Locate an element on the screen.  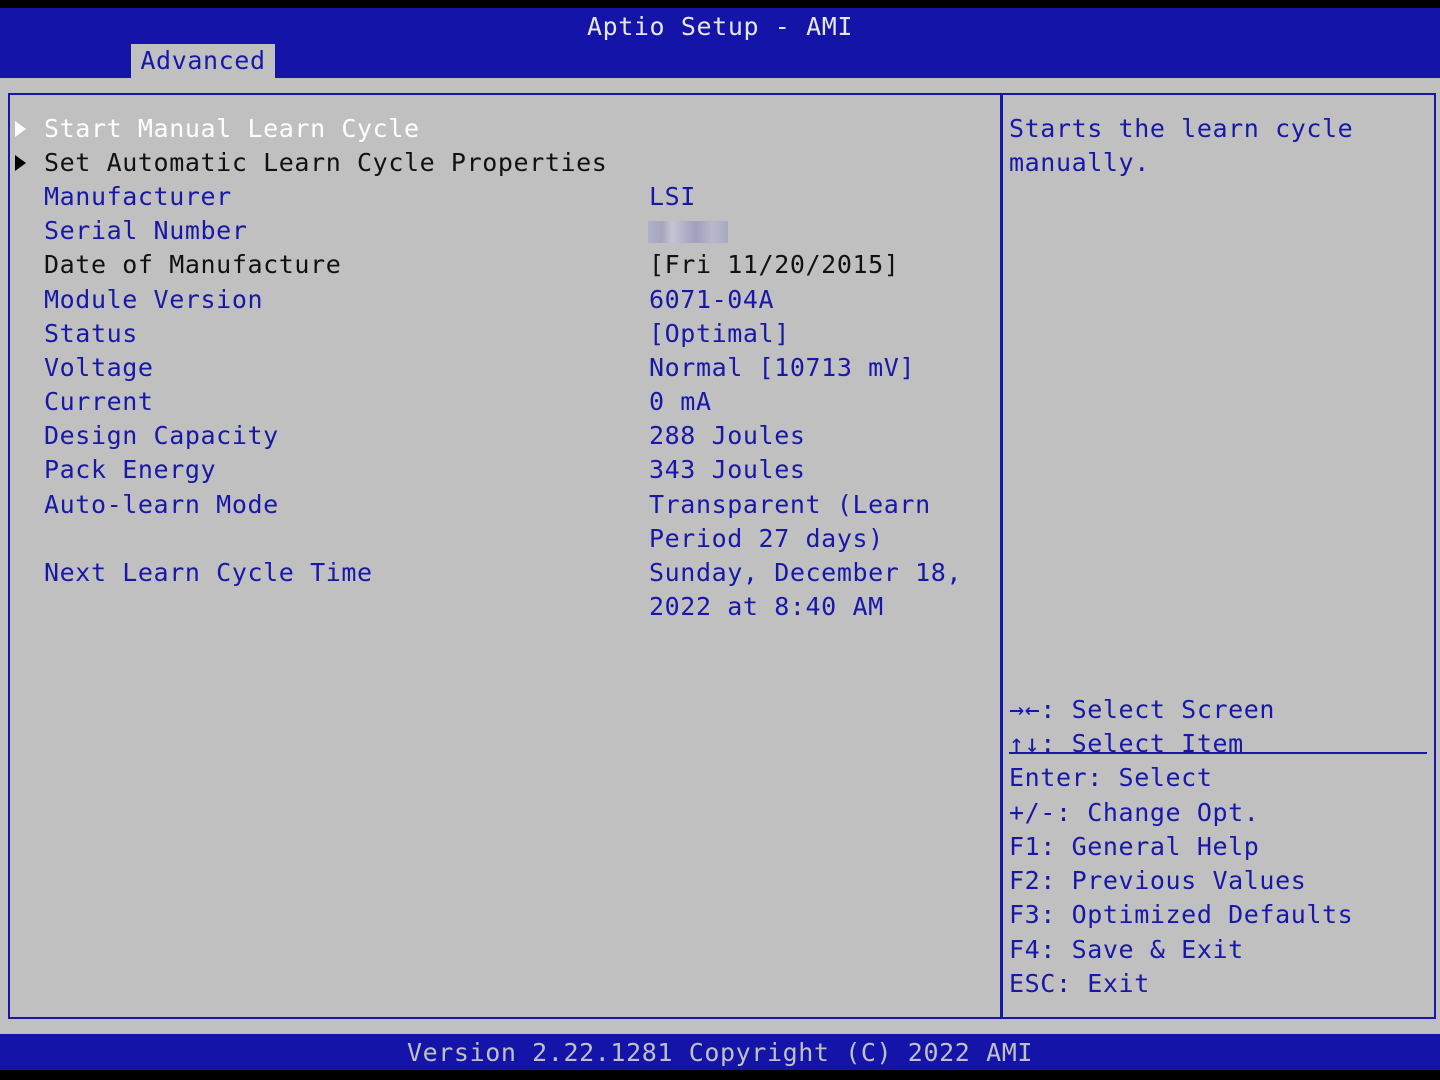
serial-number-label: Serial Number is located at coordinates (146, 230).